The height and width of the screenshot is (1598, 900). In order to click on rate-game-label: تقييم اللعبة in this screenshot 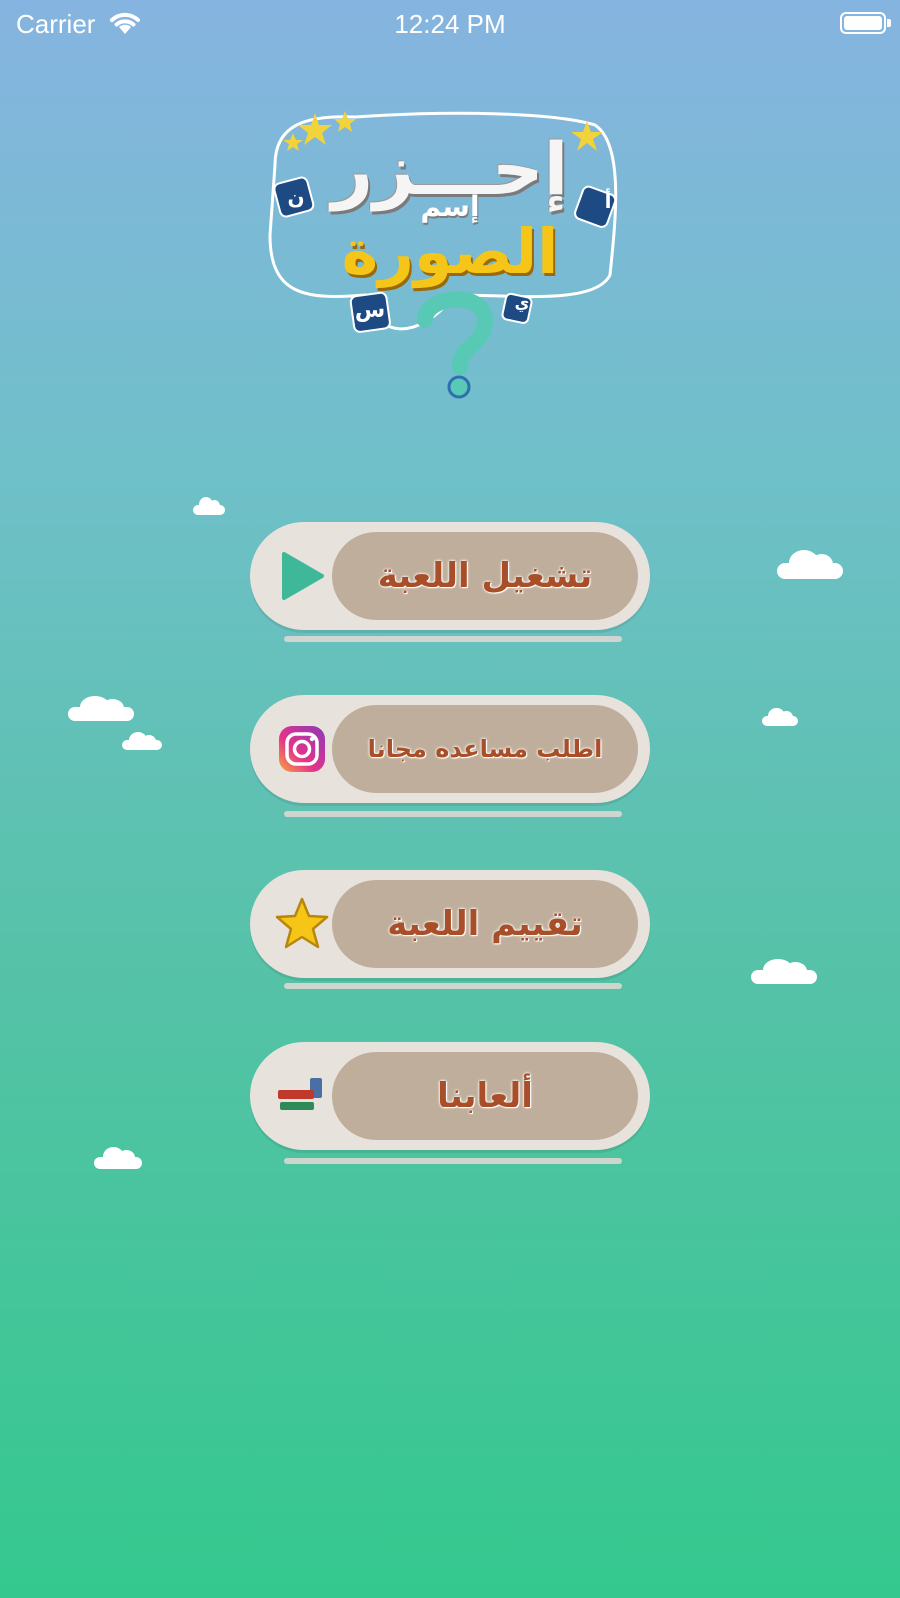, I will do `click(485, 924)`.